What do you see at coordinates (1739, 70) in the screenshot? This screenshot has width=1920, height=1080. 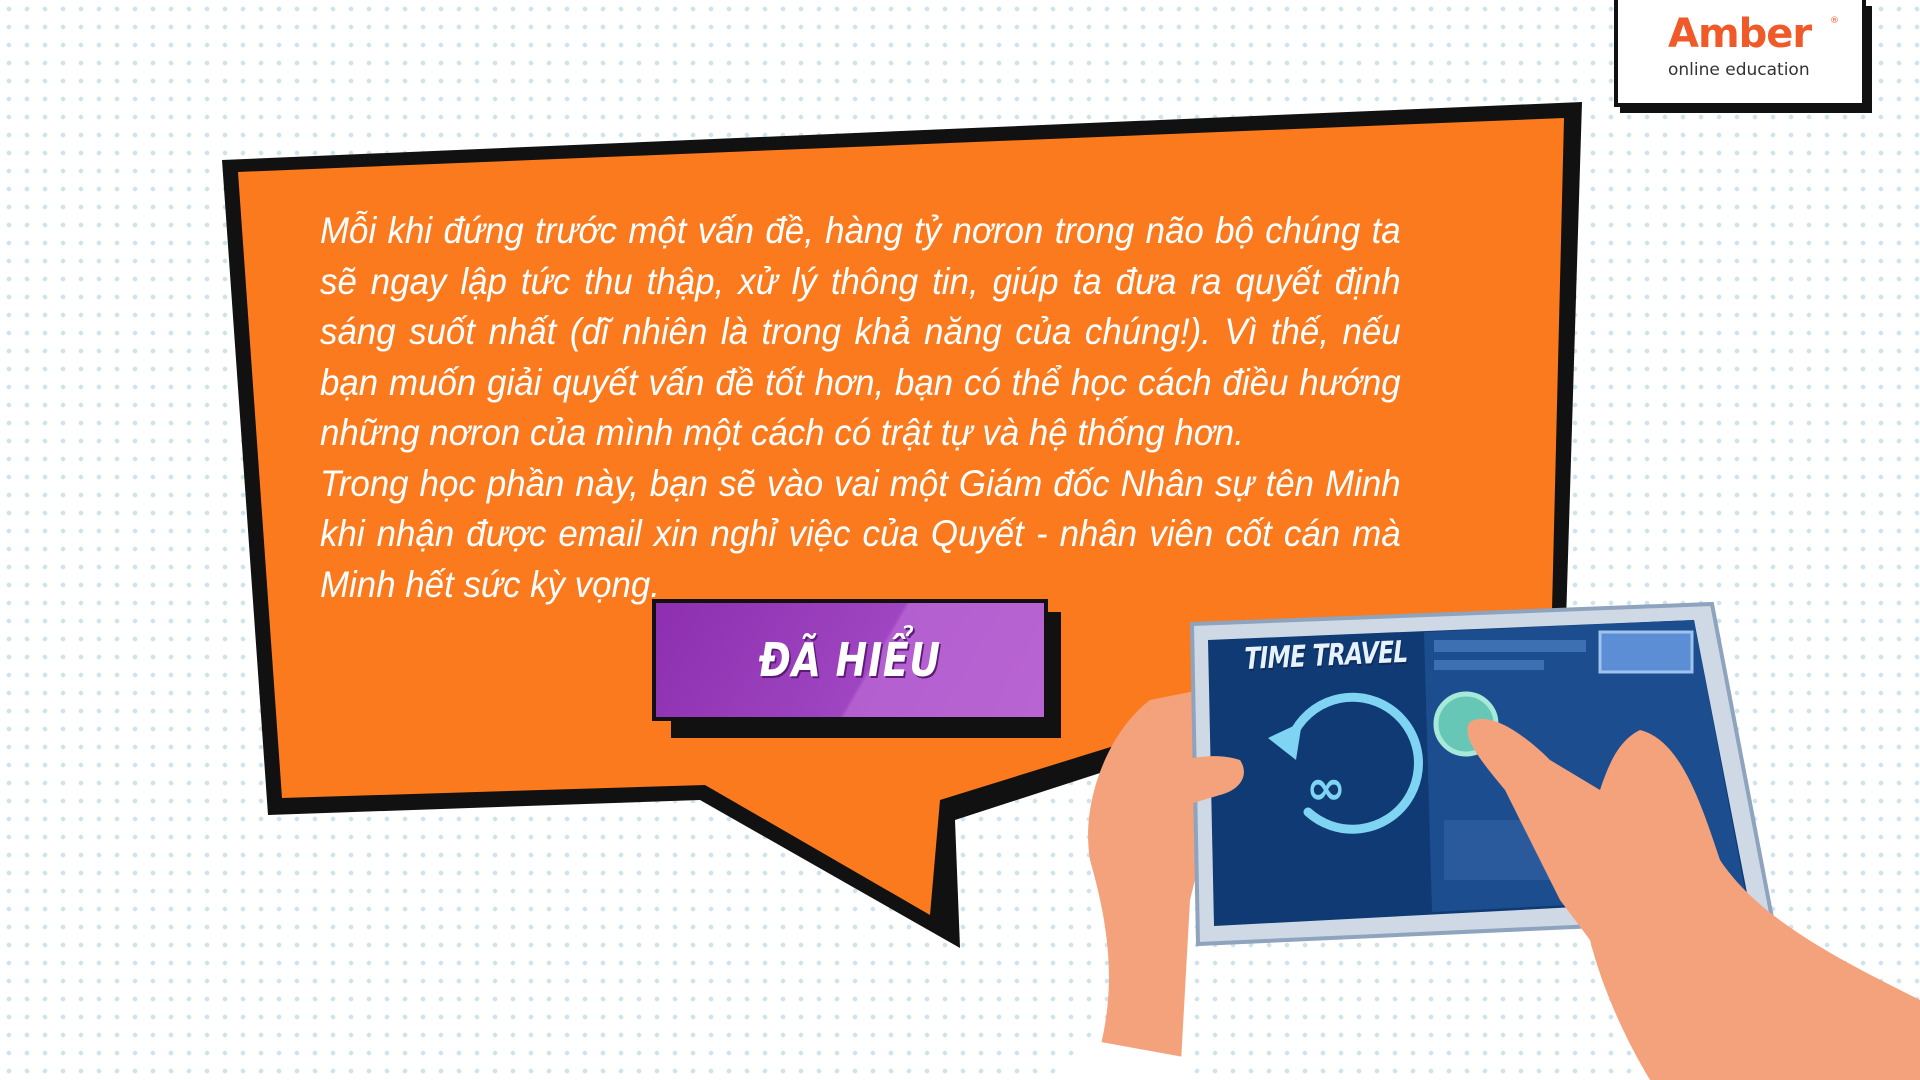 I see `logo-tagline: online education` at bounding box center [1739, 70].